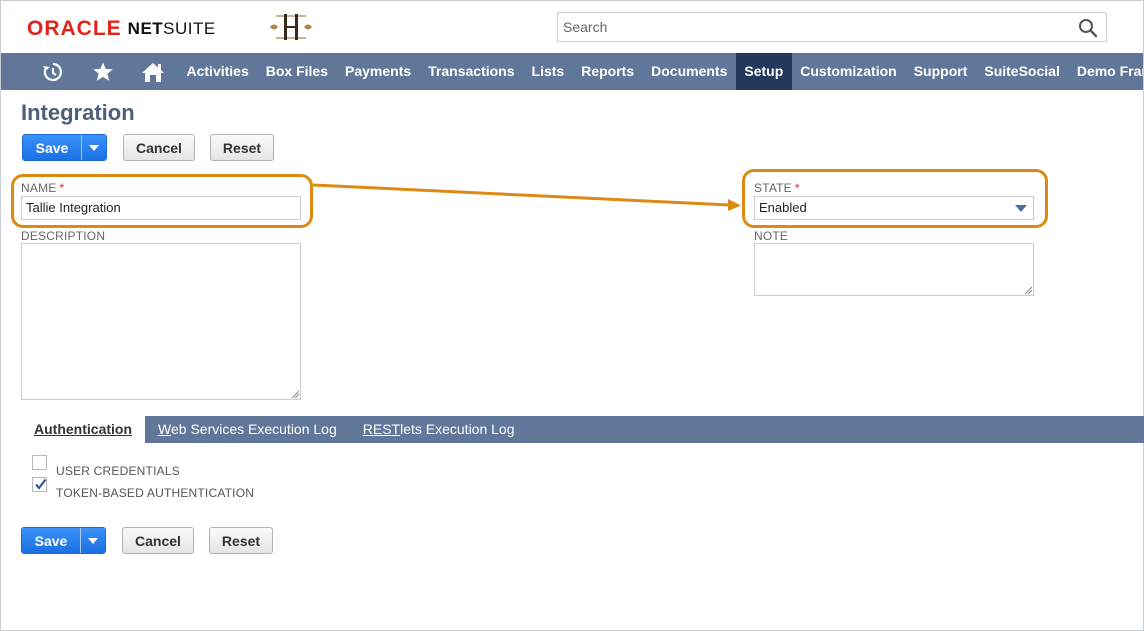 The height and width of the screenshot is (631, 1144). What do you see at coordinates (83, 429) in the screenshot?
I see `tab-authentication: Authentication` at bounding box center [83, 429].